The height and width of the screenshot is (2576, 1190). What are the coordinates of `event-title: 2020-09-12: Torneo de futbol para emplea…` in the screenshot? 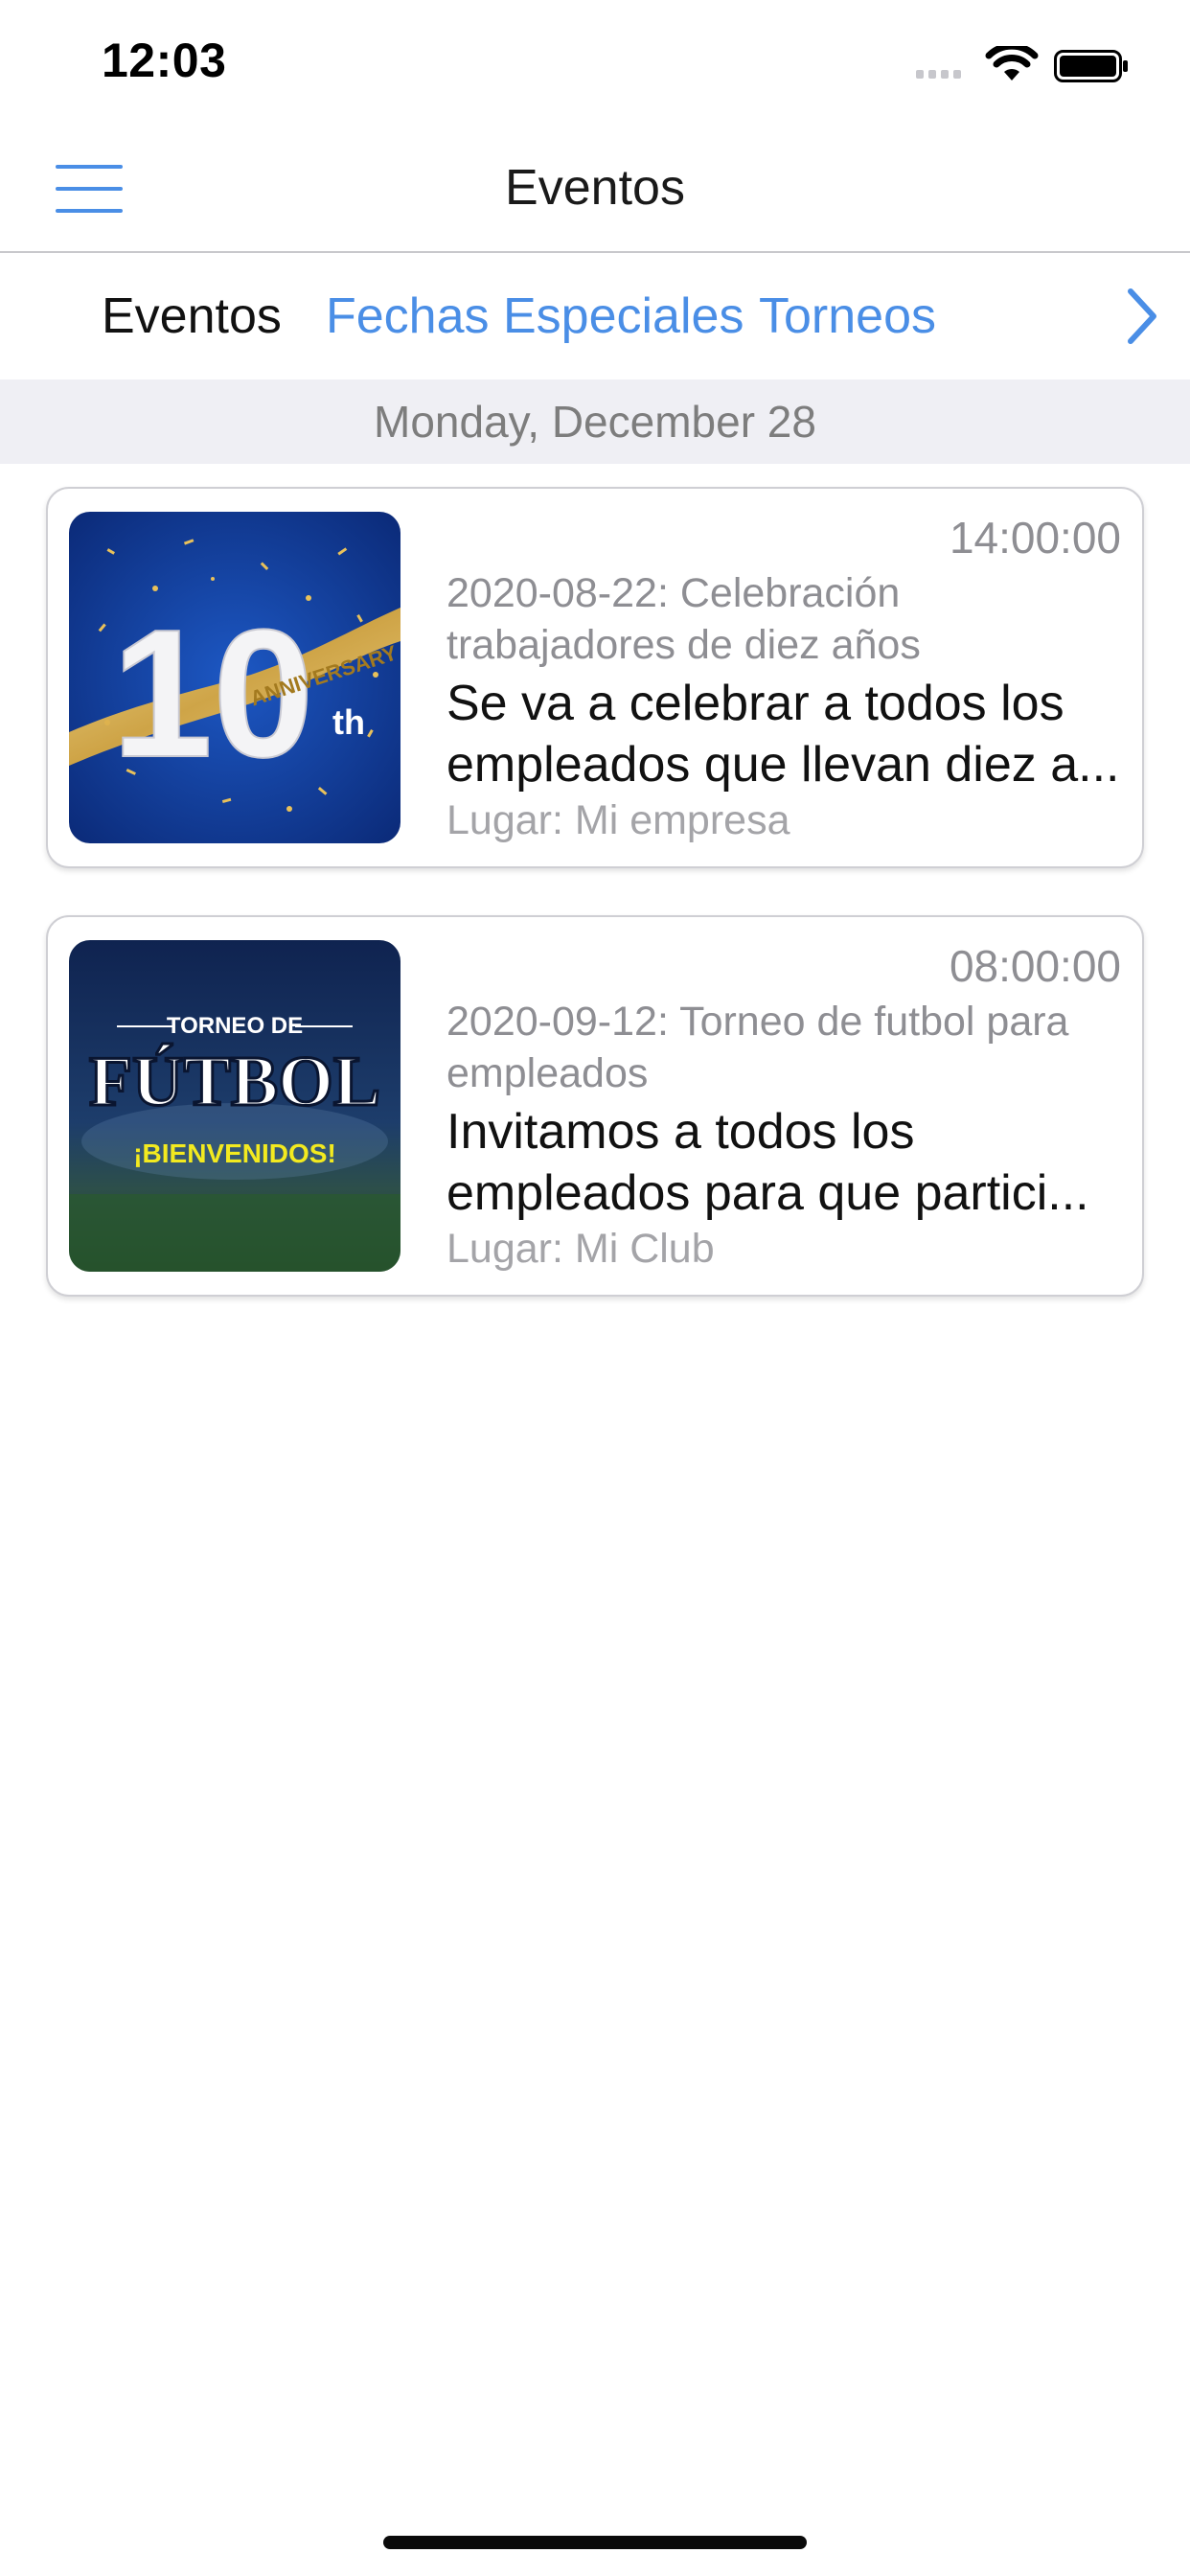 It's located at (758, 1047).